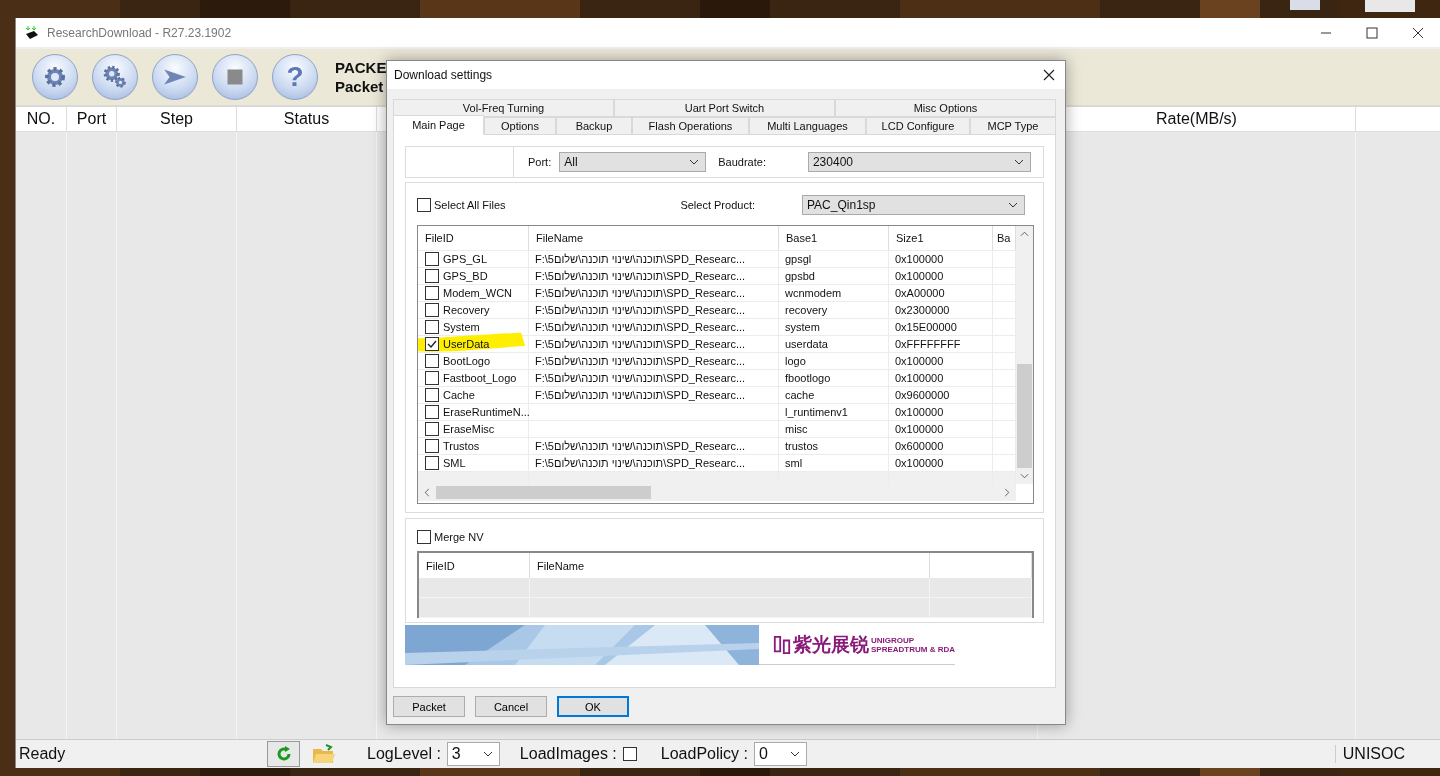 This screenshot has width=1440, height=776. Describe the element at coordinates (913, 205) in the screenshot. I see `product-select: PAC_Qin1sp` at that location.